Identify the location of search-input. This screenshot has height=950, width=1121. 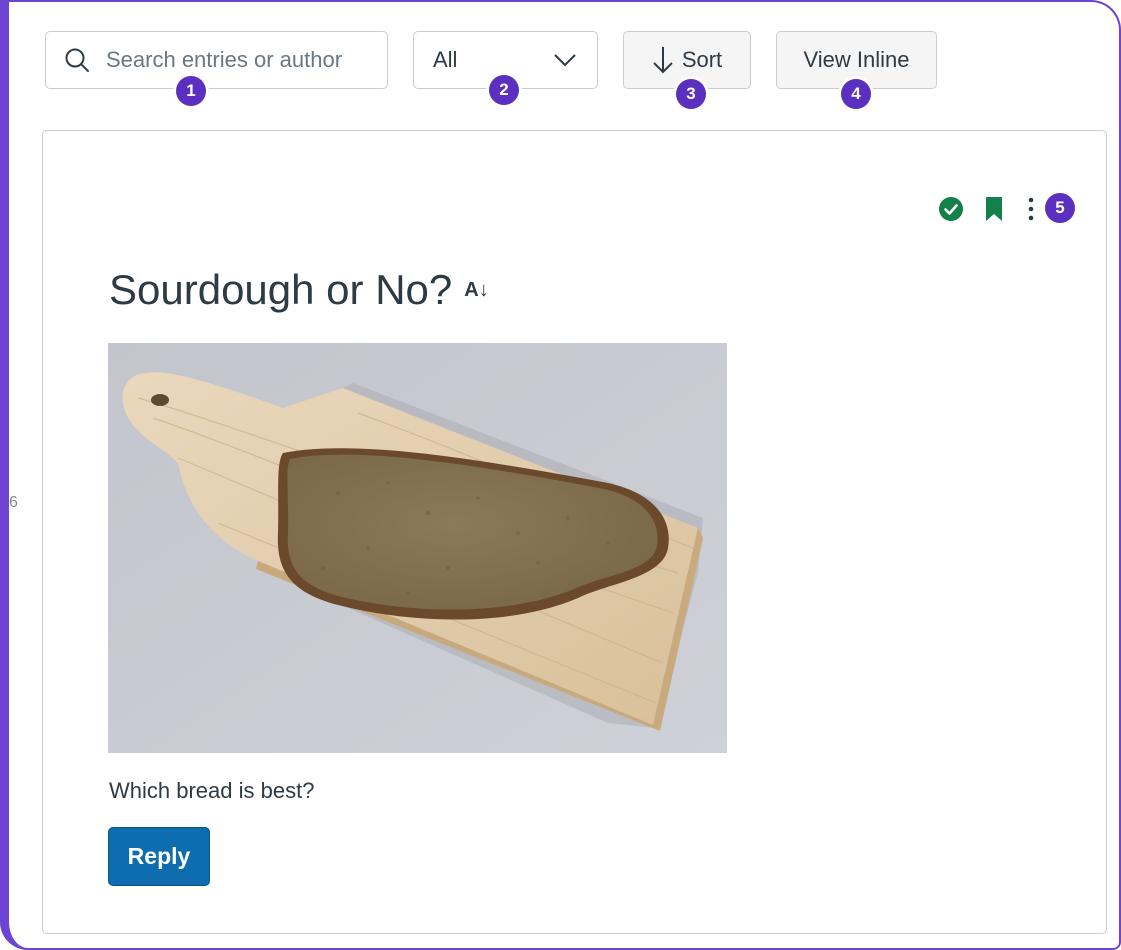
(238, 60).